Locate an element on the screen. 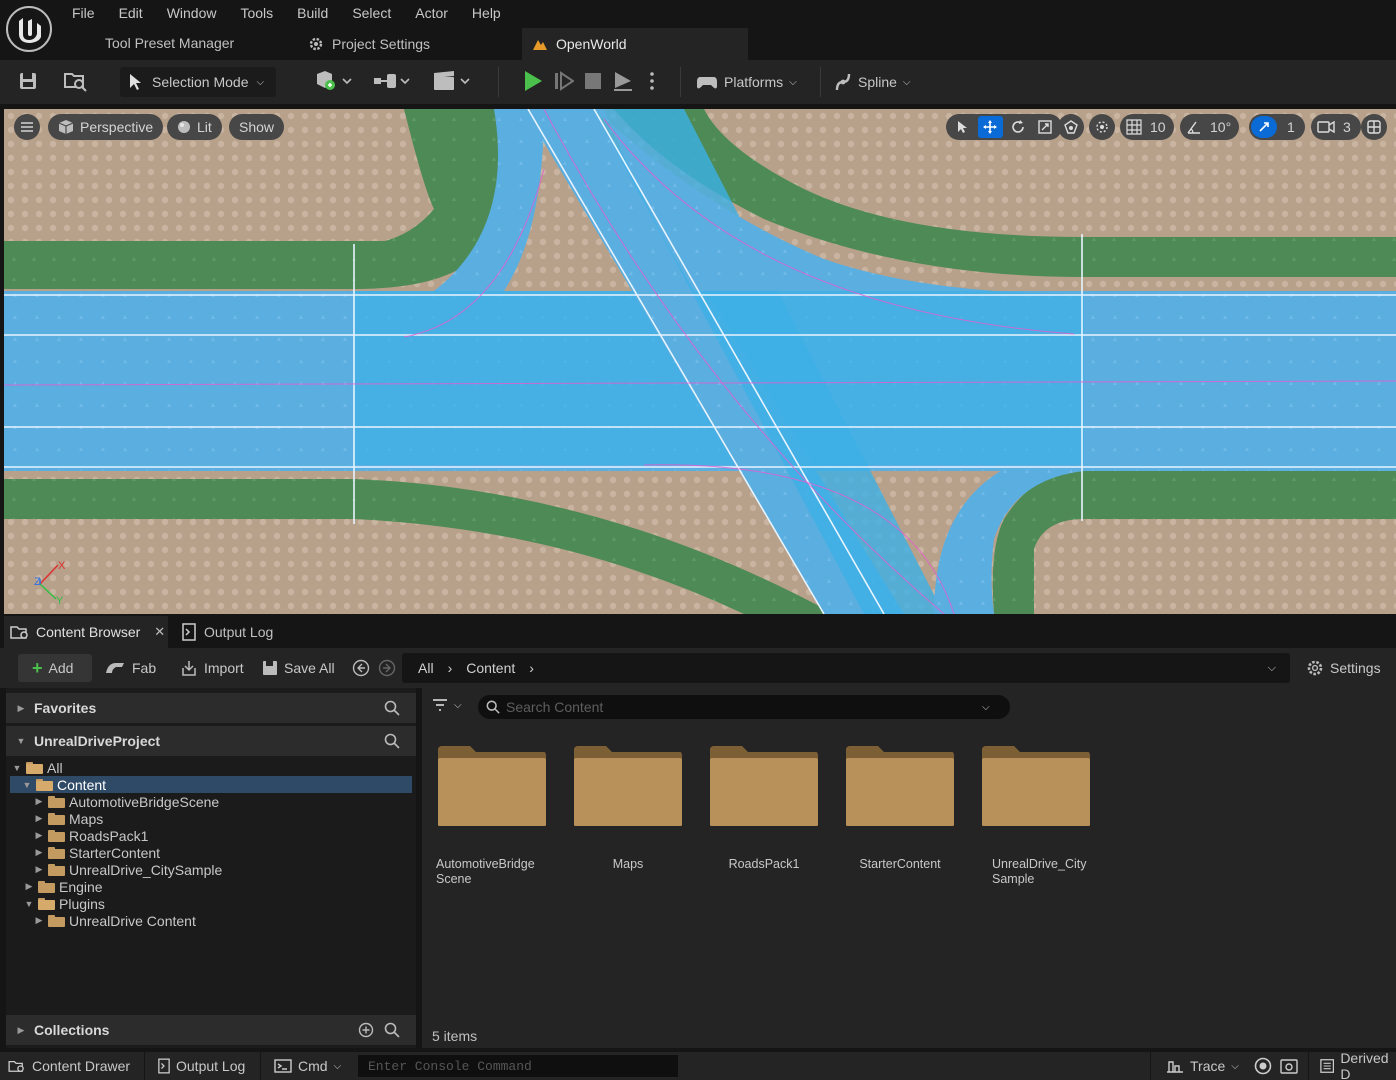  favorites-header: ▶ Favorites is located at coordinates (211, 708).